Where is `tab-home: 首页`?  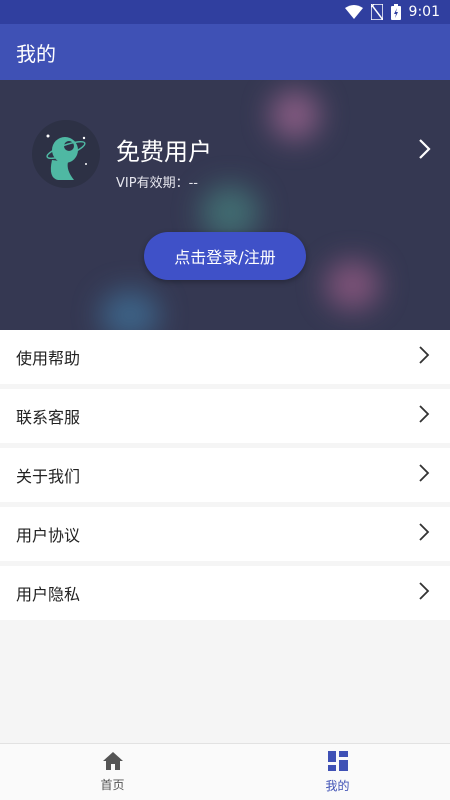
tab-home: 首页 is located at coordinates (112, 772).